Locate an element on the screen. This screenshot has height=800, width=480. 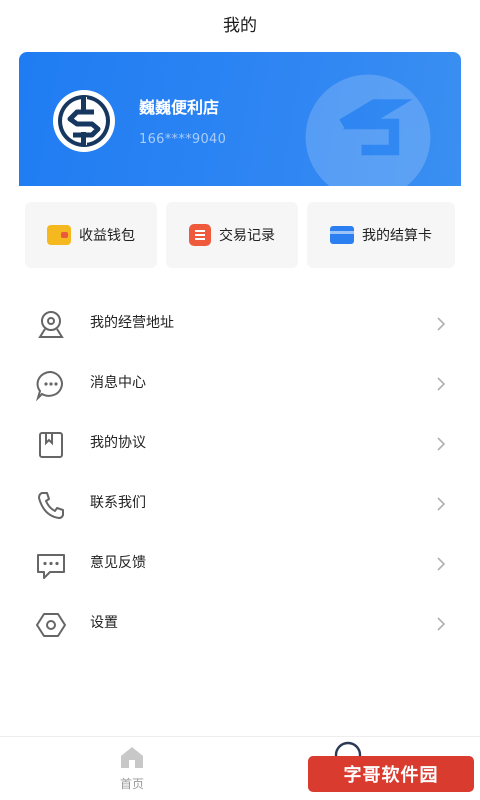
settlement-card-label: 我的结算卡 is located at coordinates (397, 236).